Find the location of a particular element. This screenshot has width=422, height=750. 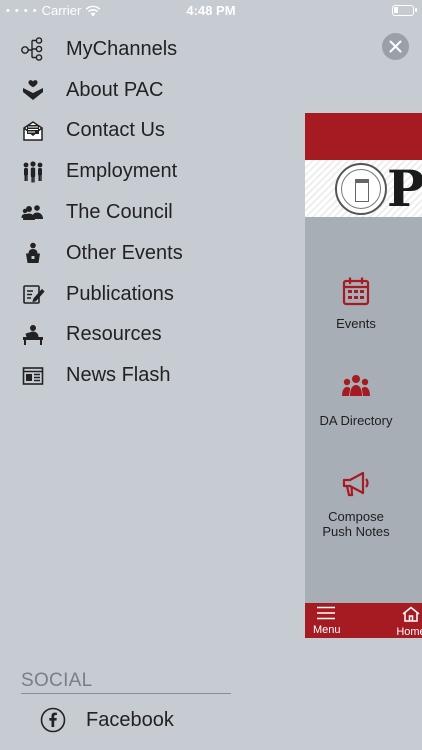

tab-home: Home is located at coordinates (409, 622).